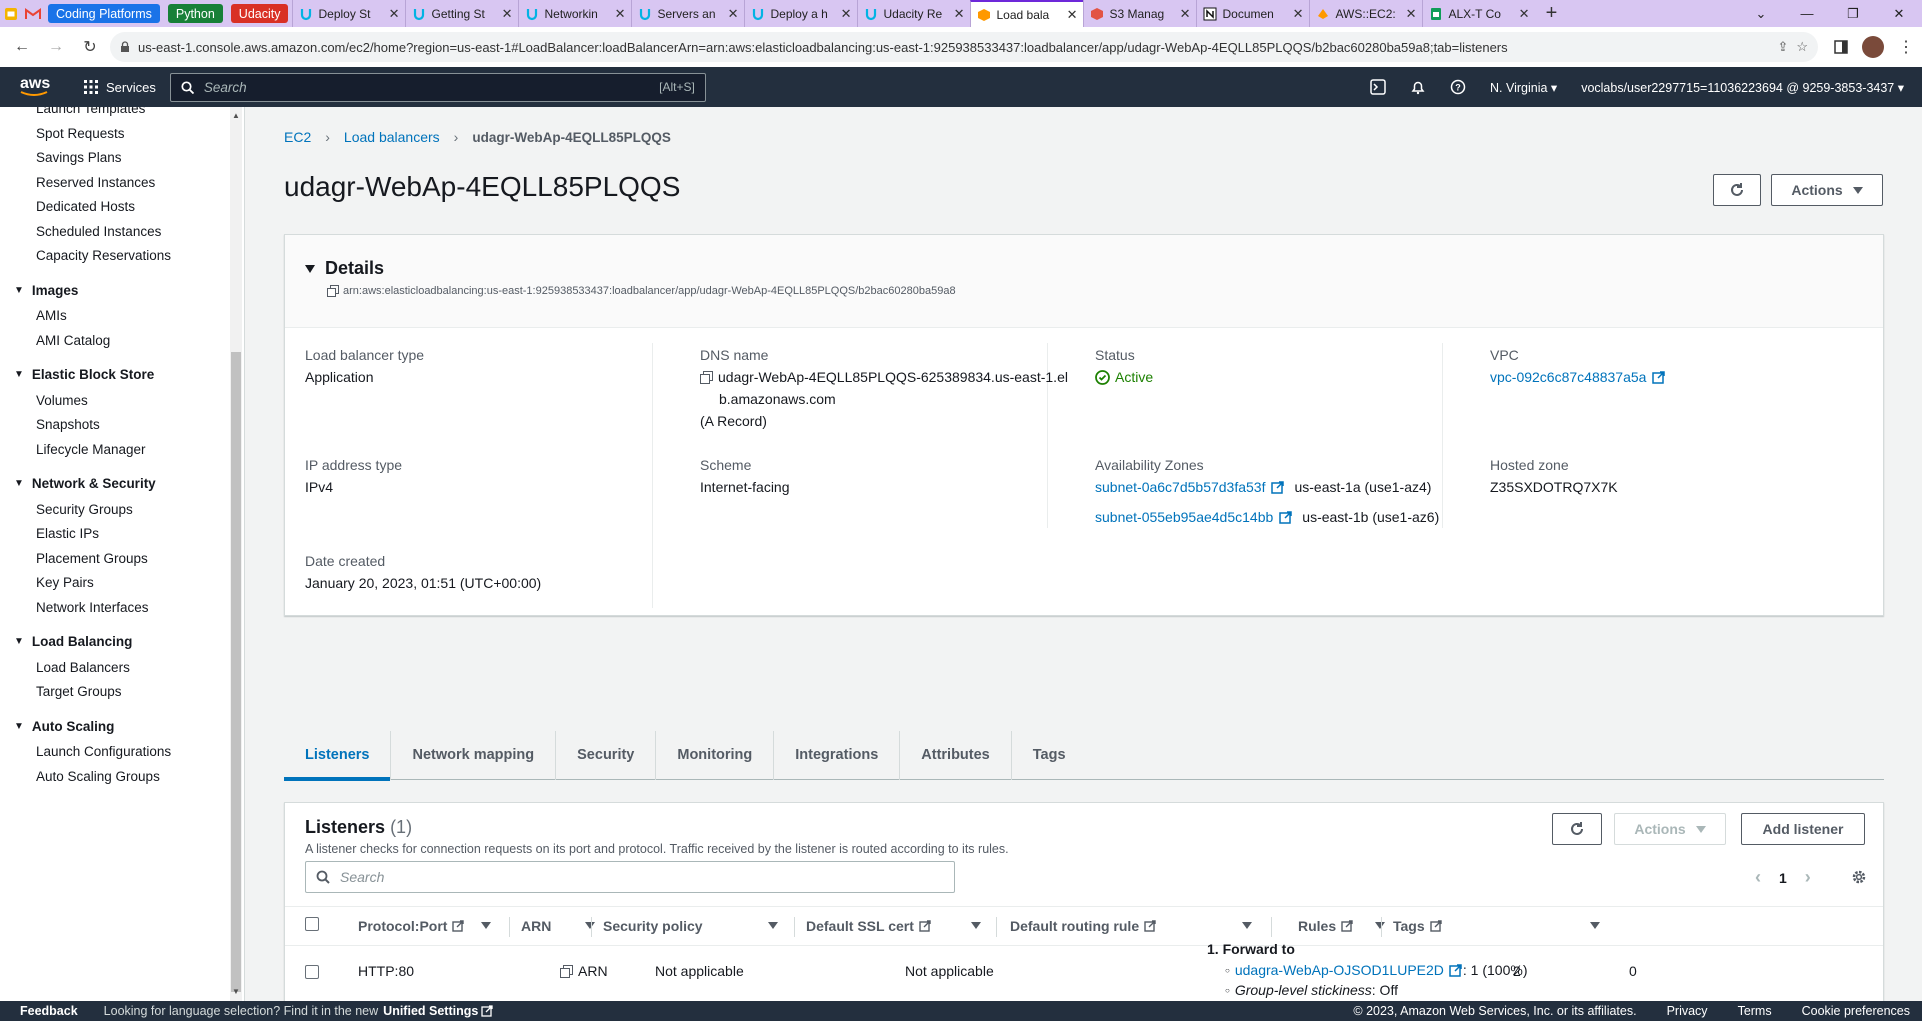  Describe the element at coordinates (93, 374) in the screenshot. I see `sidebar-section-title: Elastic Block Store` at that location.